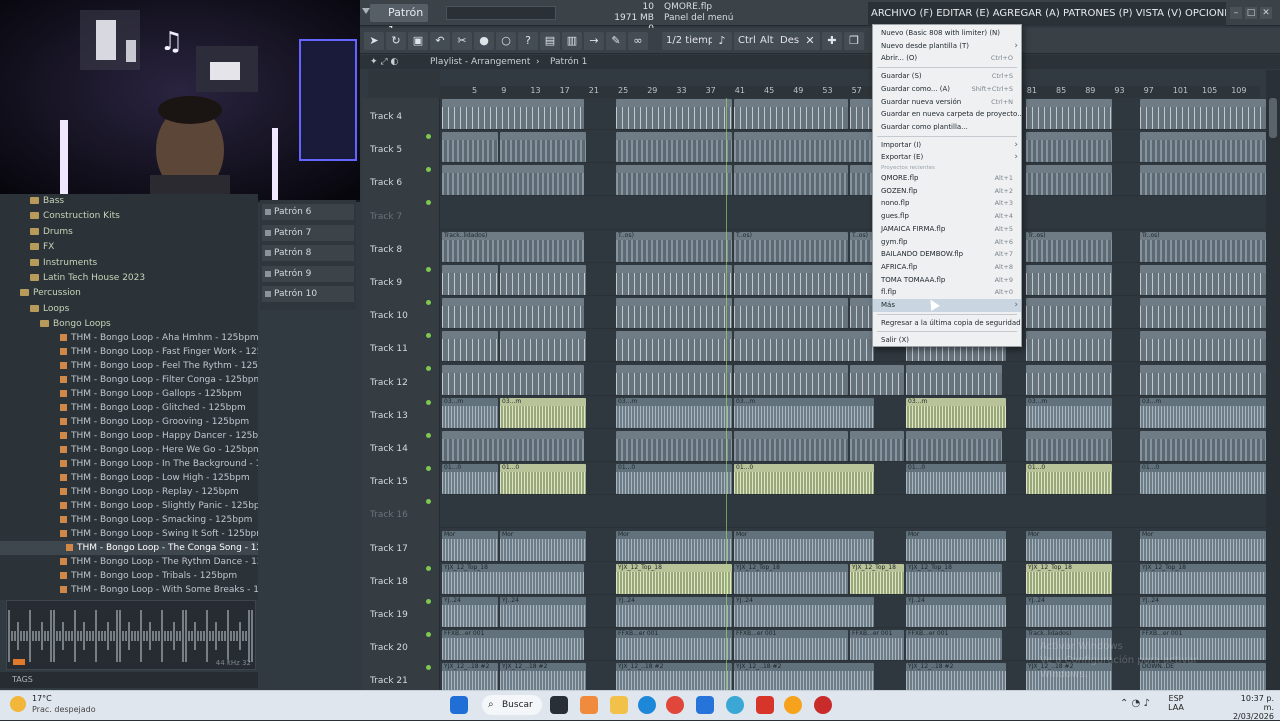 The image size is (1280, 721). What do you see at coordinates (1273, 118) in the screenshot?
I see `scrollbar-thumb` at bounding box center [1273, 118].